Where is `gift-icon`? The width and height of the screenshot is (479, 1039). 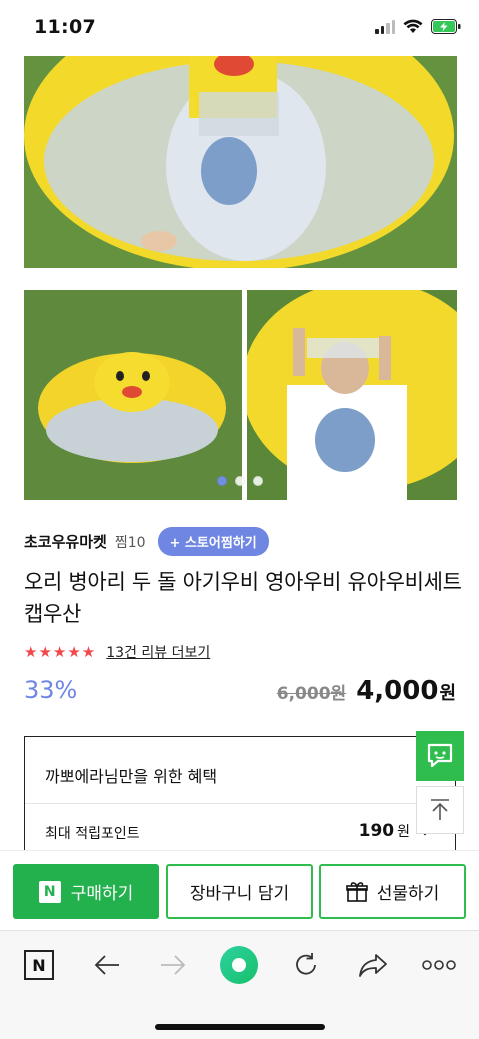 gift-icon is located at coordinates (356, 891).